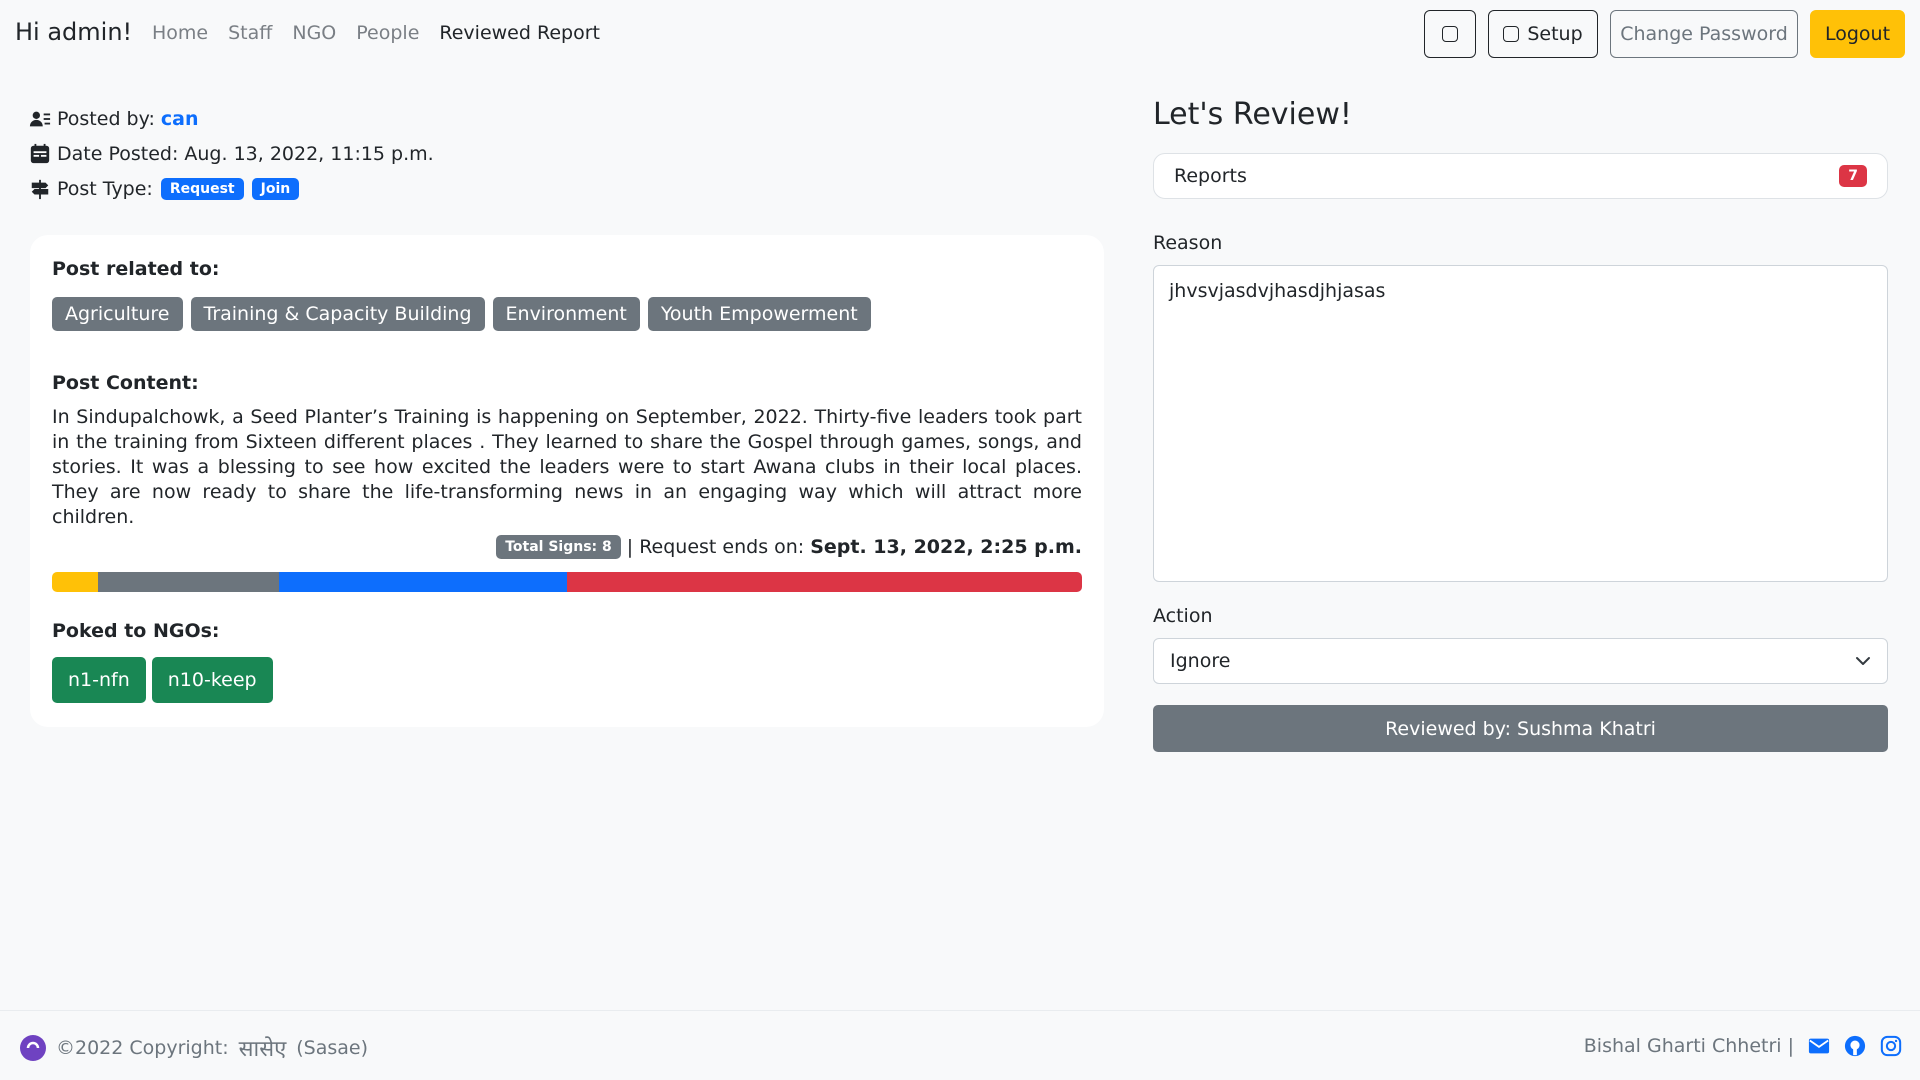 This screenshot has width=1920, height=1080. Describe the element at coordinates (1857, 34) in the screenshot. I see `logout-button: Logout` at that location.